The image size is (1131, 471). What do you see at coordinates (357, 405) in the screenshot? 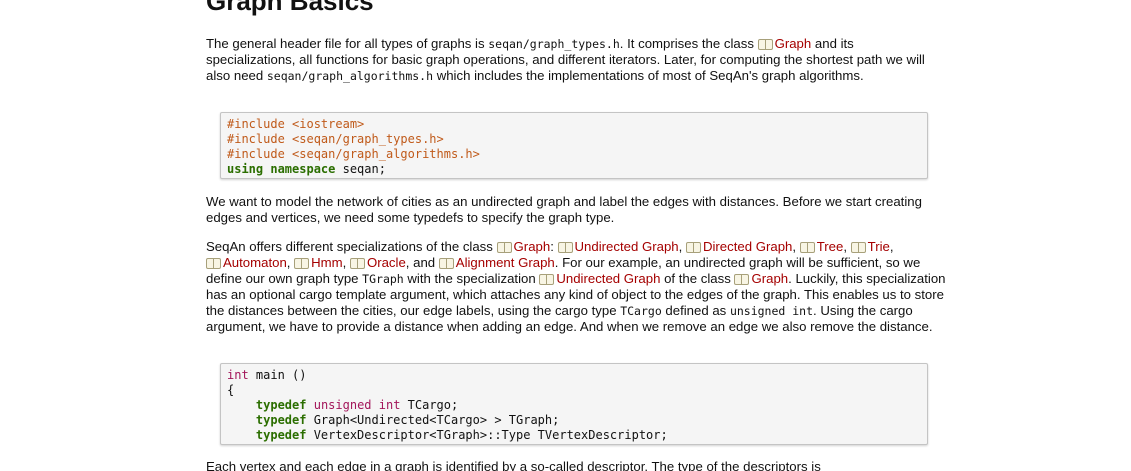
I see `code-type: unsigned int` at bounding box center [357, 405].